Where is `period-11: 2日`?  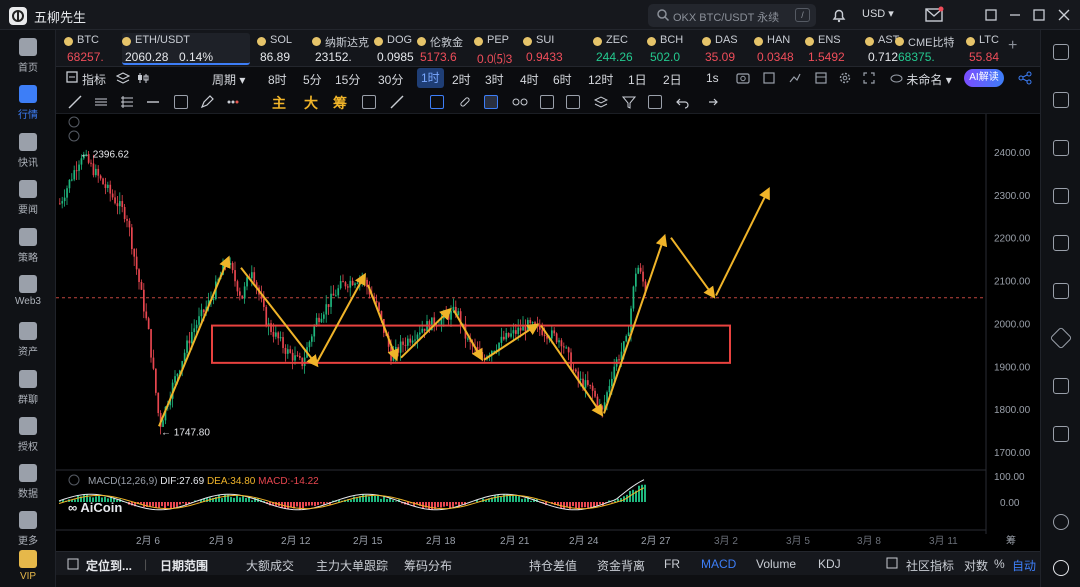
period-11: 2日 is located at coordinates (672, 79).